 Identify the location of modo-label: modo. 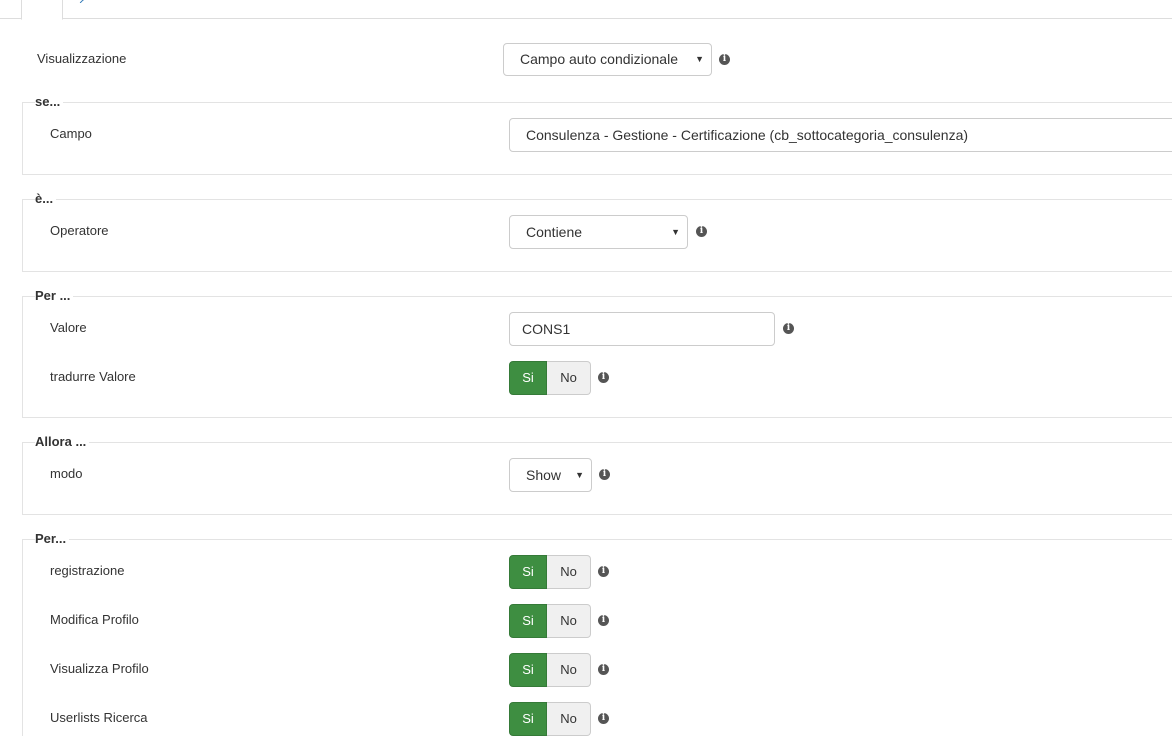
(66, 473).